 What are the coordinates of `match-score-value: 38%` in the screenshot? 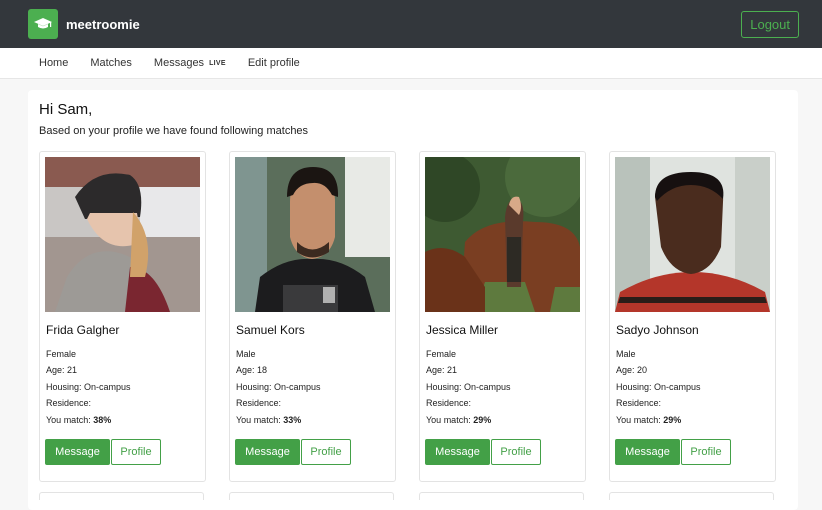 It's located at (102, 420).